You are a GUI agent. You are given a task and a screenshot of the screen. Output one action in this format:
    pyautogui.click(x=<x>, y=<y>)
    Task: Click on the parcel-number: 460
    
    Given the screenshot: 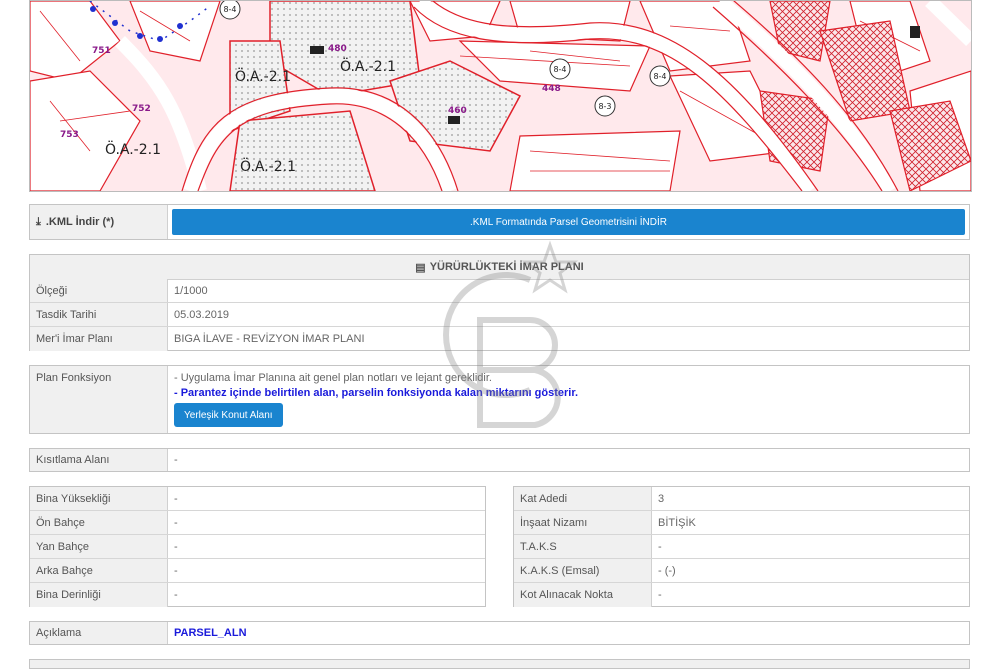 What is the action you would take?
    pyautogui.click(x=457, y=111)
    